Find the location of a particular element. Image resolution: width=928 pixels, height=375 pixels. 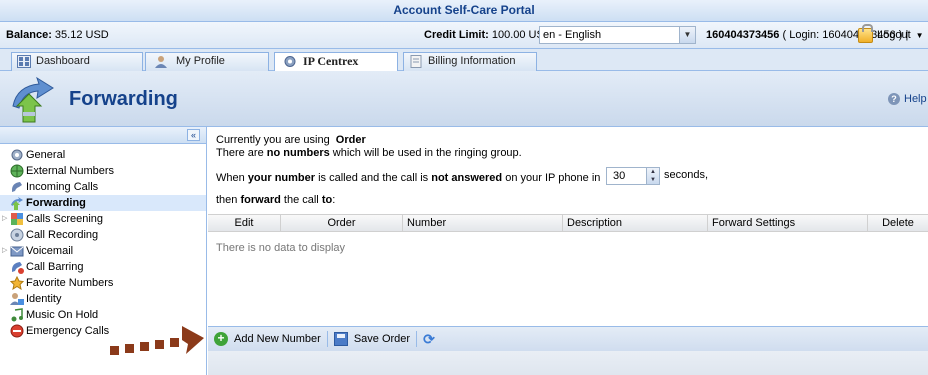

language-select: en - English ▼ is located at coordinates (617, 35).